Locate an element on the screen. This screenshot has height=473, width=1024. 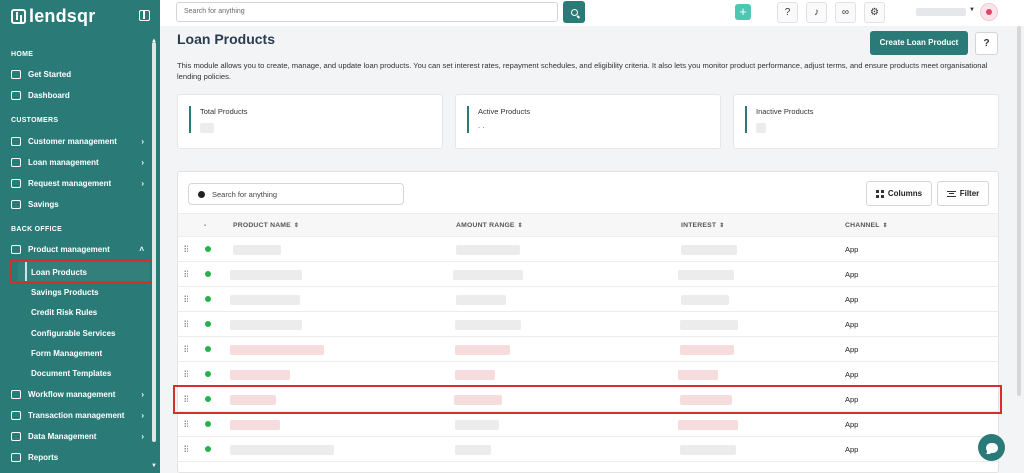
sidebar-collapse-icon is located at coordinates (144, 15).